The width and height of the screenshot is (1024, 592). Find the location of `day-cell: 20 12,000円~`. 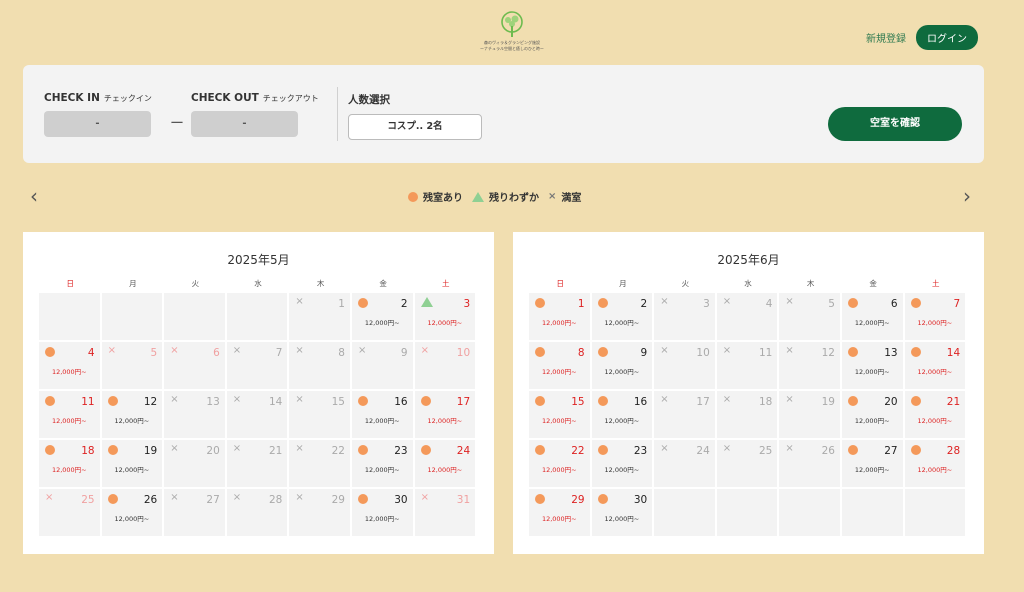

day-cell: 20 12,000円~ is located at coordinates (872, 414).